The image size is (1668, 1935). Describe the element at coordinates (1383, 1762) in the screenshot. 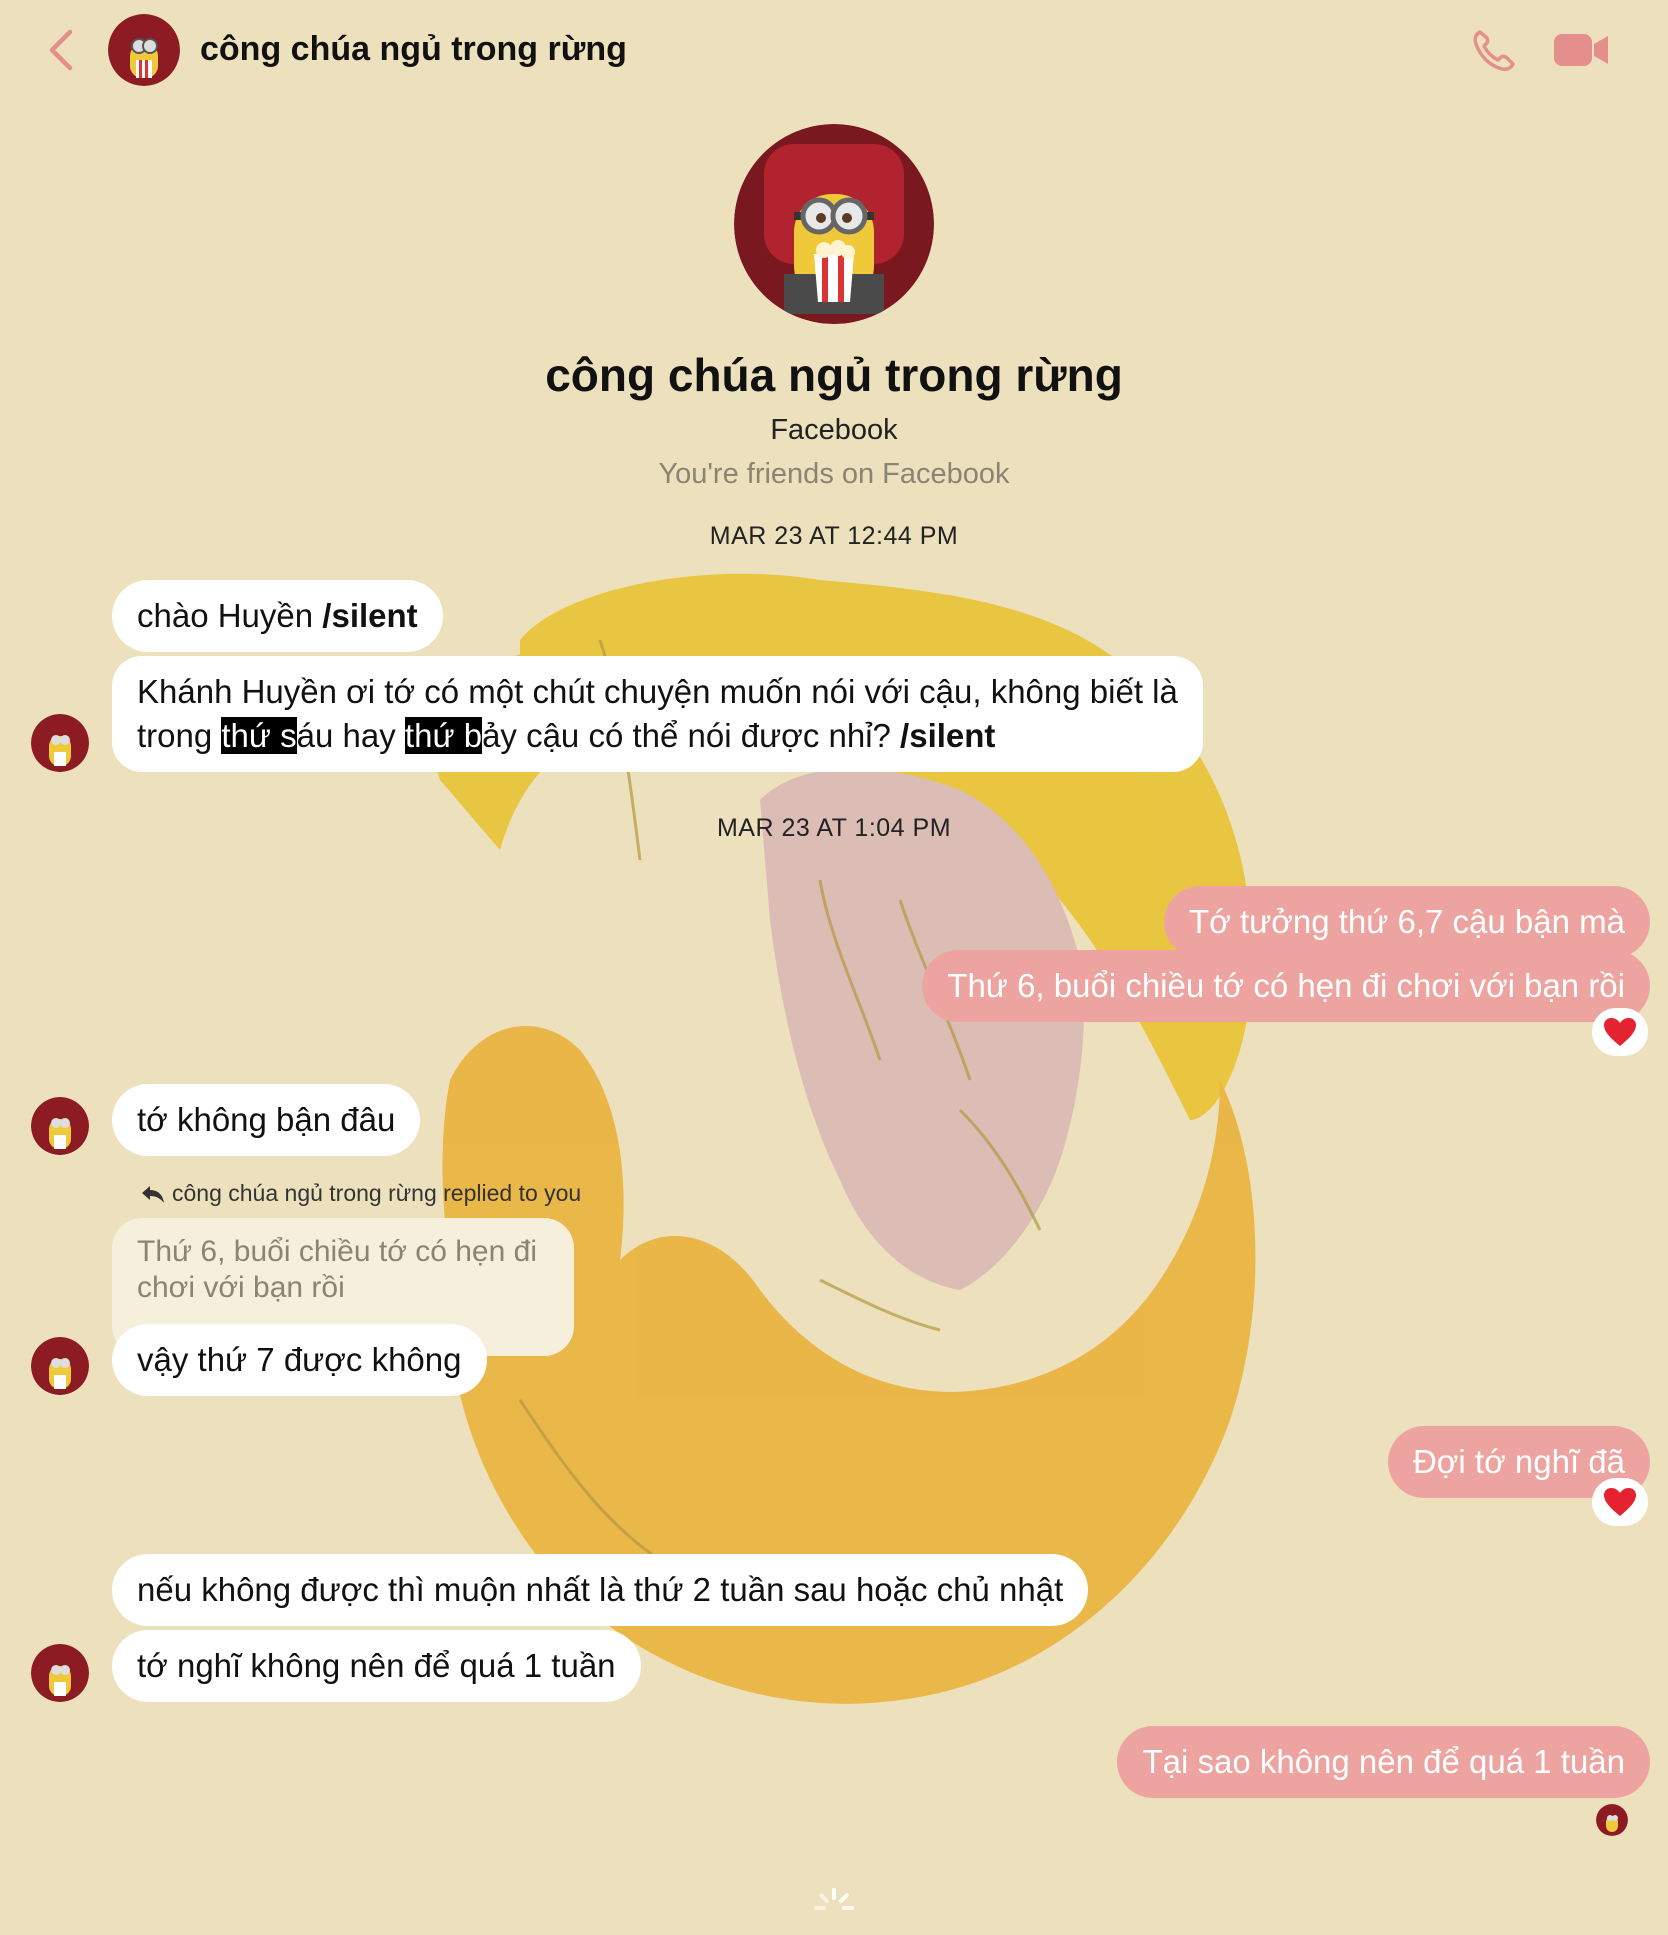

I see `outgoing-message: Tại sao không nên để quá 1 tuần` at that location.